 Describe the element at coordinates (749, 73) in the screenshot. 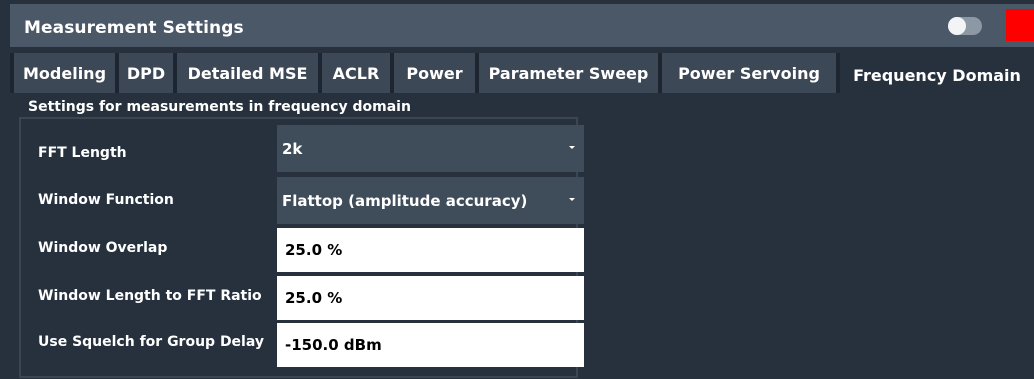

I see `tab-power-servoing: Power Servoing` at that location.